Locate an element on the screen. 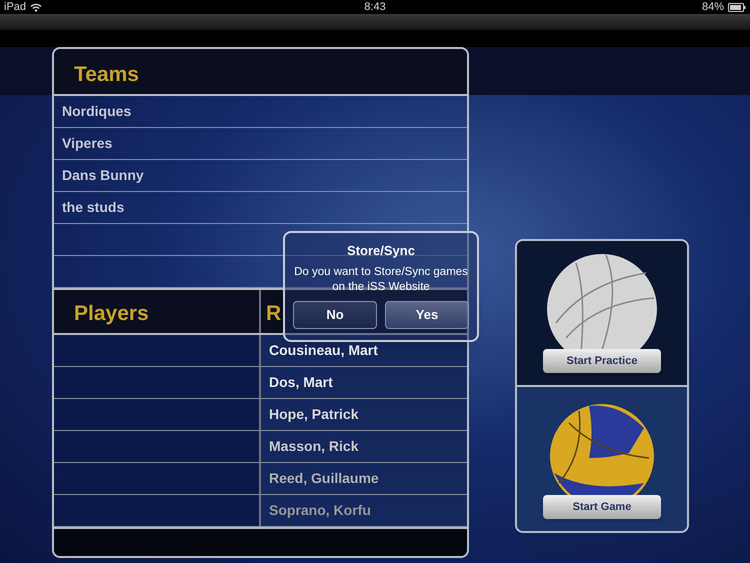 The height and width of the screenshot is (563, 750). roster-row: Soprano, Korfu is located at coordinates (364, 510).